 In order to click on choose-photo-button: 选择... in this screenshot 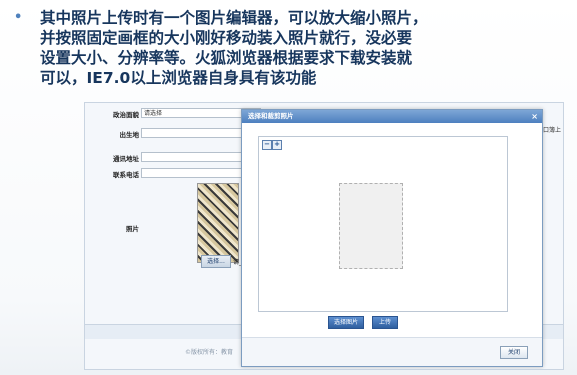, I will do `click(216, 261)`.